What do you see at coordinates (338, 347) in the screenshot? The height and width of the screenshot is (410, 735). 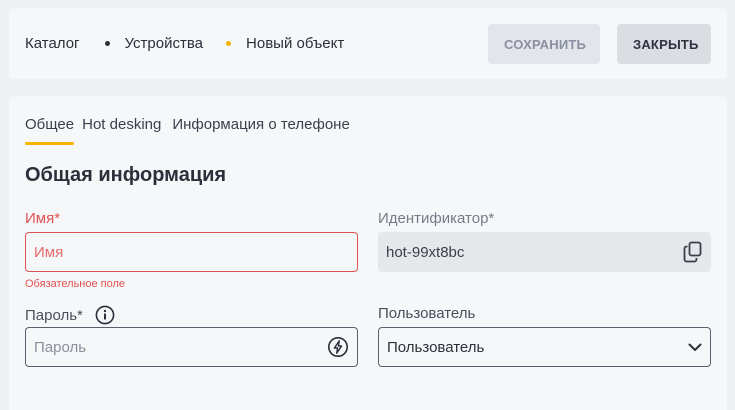 I see `generate-password-icon` at bounding box center [338, 347].